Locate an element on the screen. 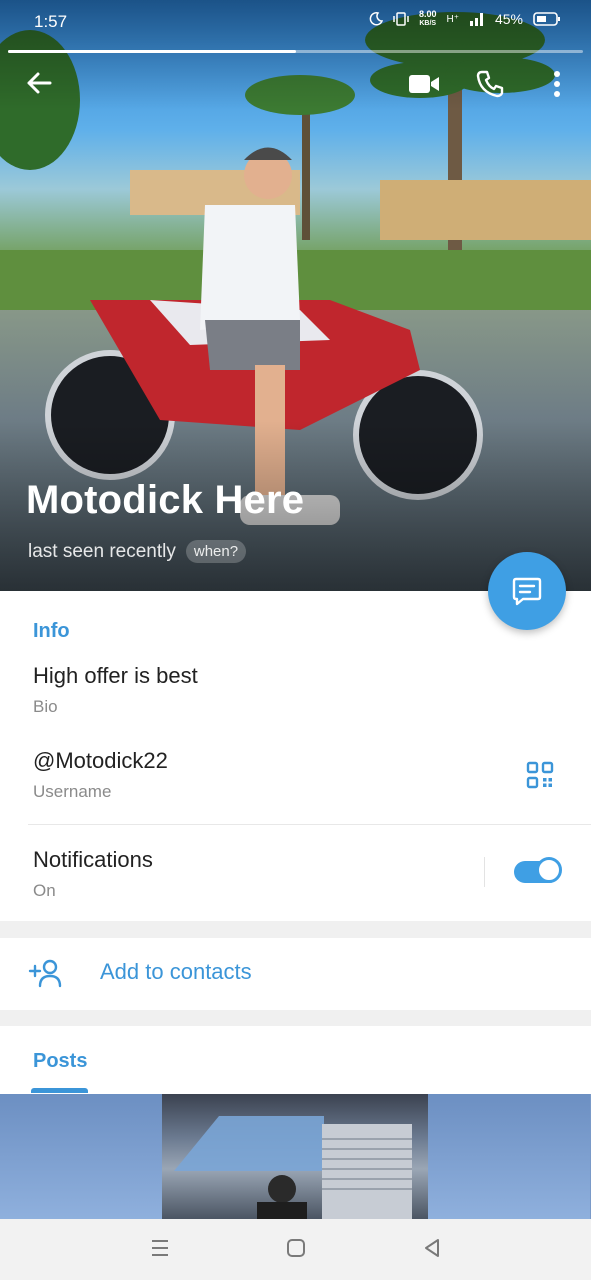 The width and height of the screenshot is (591, 1280). story-progress is located at coordinates (295, 51).